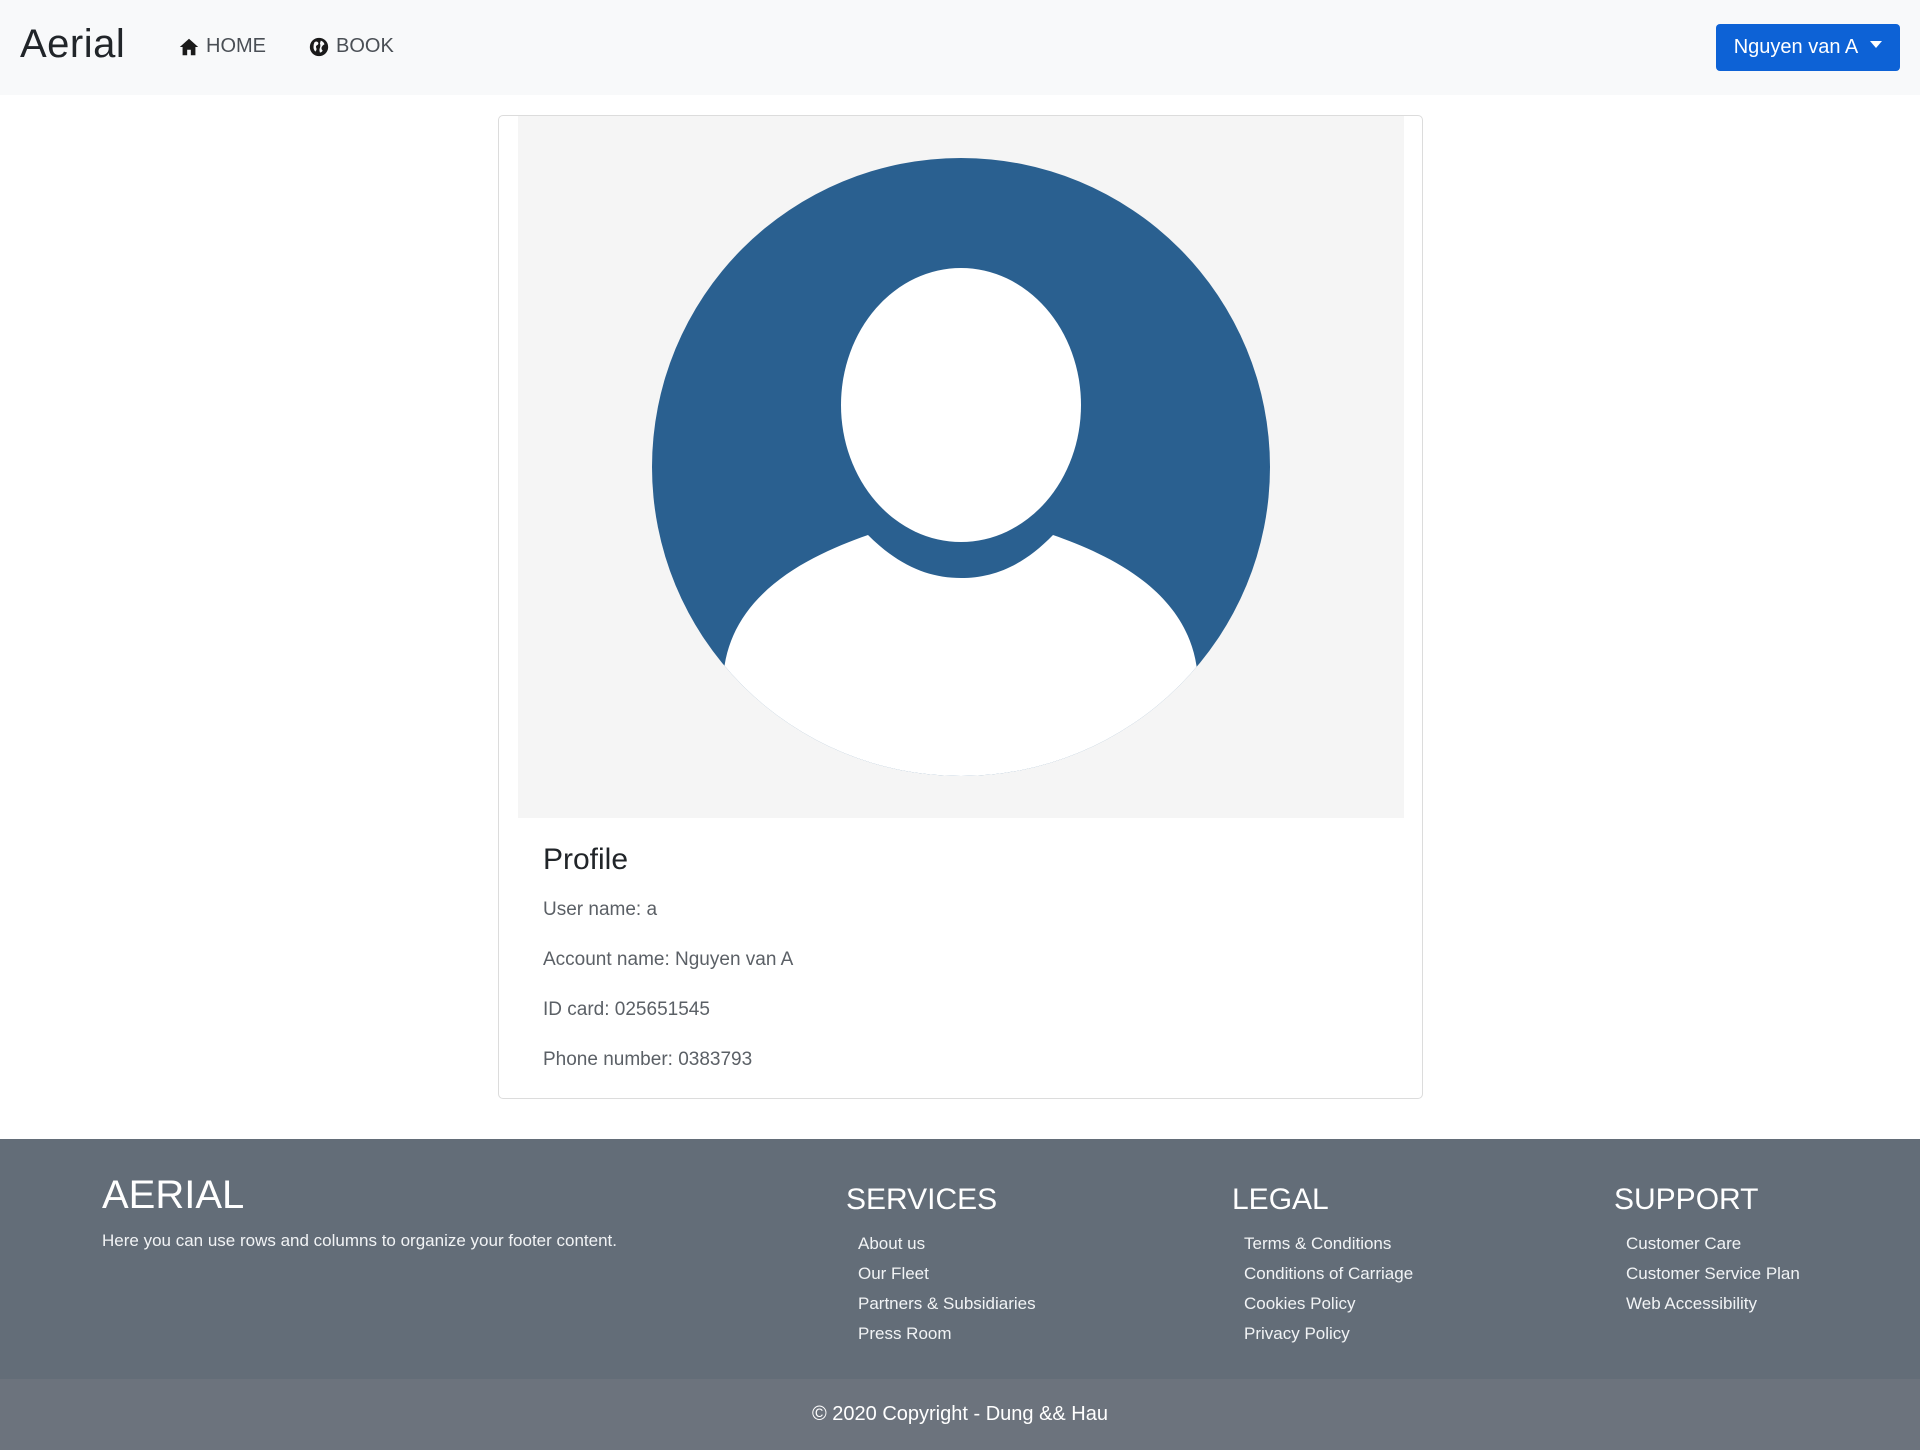 Image resolution: width=1920 pixels, height=1450 pixels. What do you see at coordinates (1328, 1304) in the screenshot?
I see `footer-link-cookies: Cookies Policy` at bounding box center [1328, 1304].